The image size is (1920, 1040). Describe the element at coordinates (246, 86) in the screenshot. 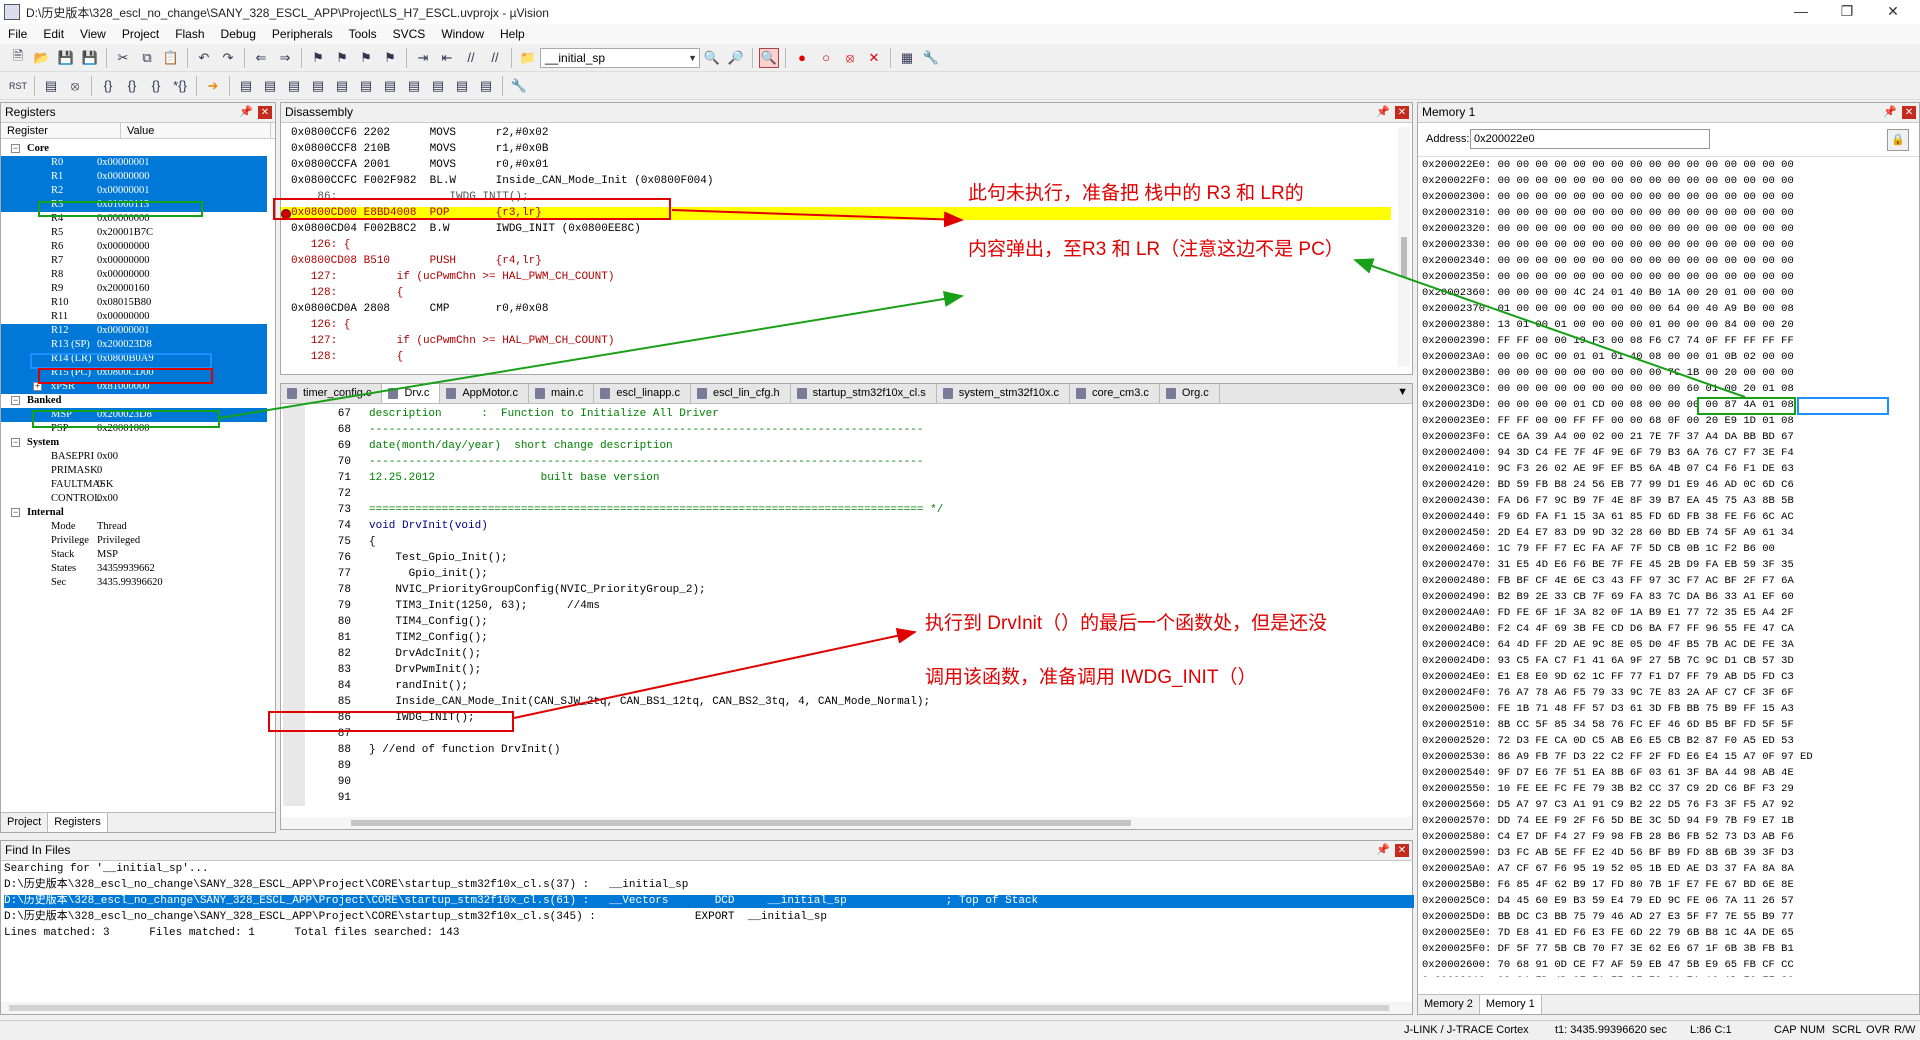

I see `command-window-icon: ▤` at that location.